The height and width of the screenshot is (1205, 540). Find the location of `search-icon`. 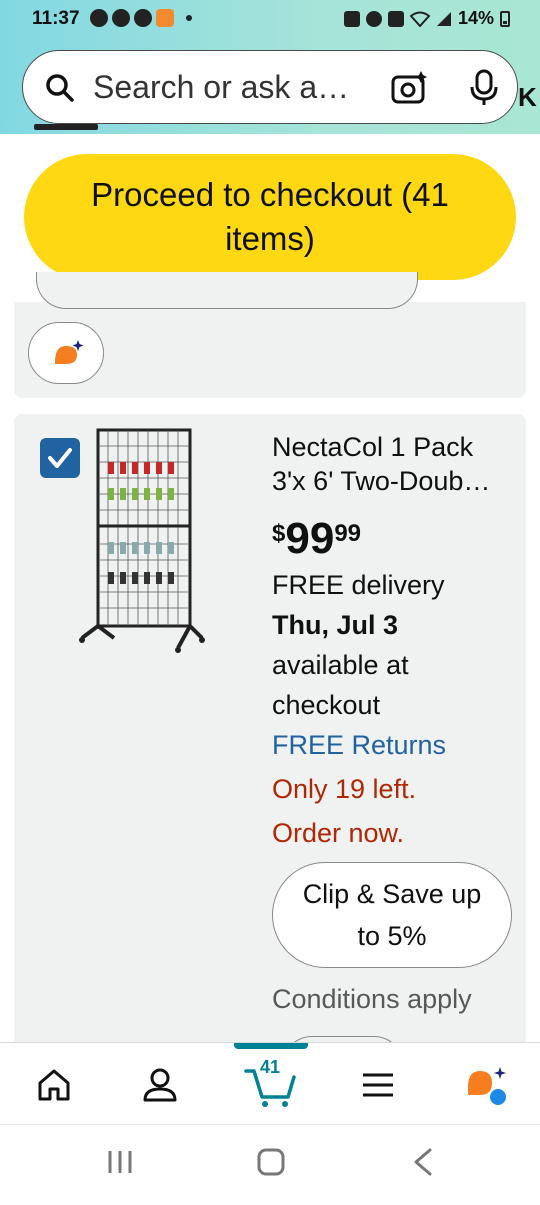

search-icon is located at coordinates (60, 88).